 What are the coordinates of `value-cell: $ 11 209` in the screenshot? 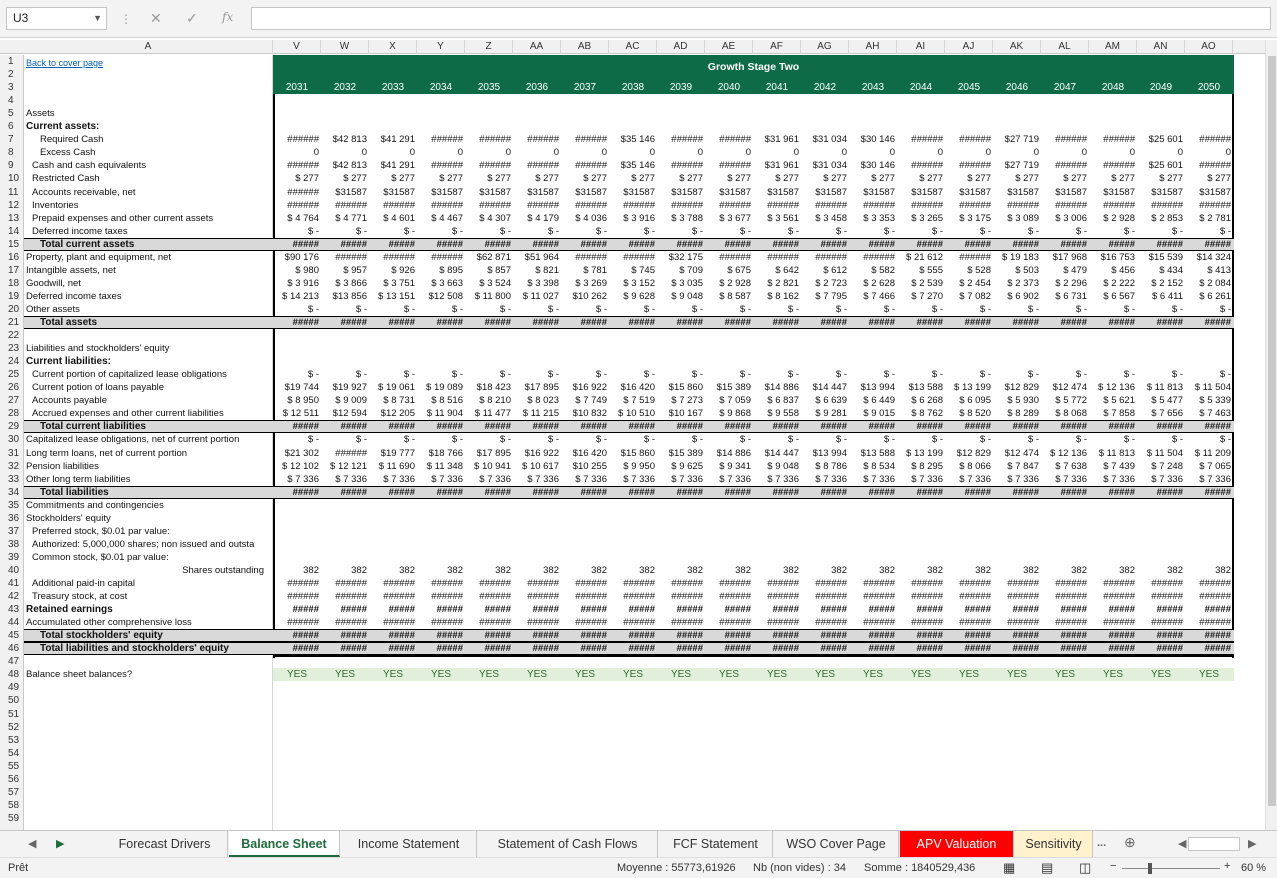 It's located at (1208, 453).